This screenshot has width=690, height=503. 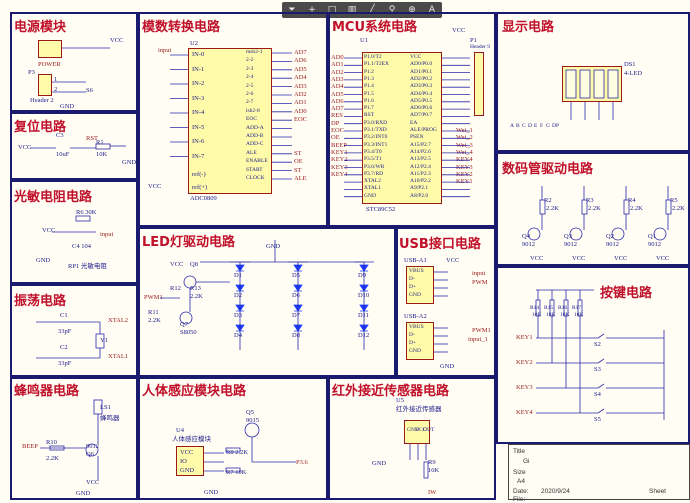 What do you see at coordinates (103, 146) in the screenshot?
I see `reset-resistor` at bounding box center [103, 146].